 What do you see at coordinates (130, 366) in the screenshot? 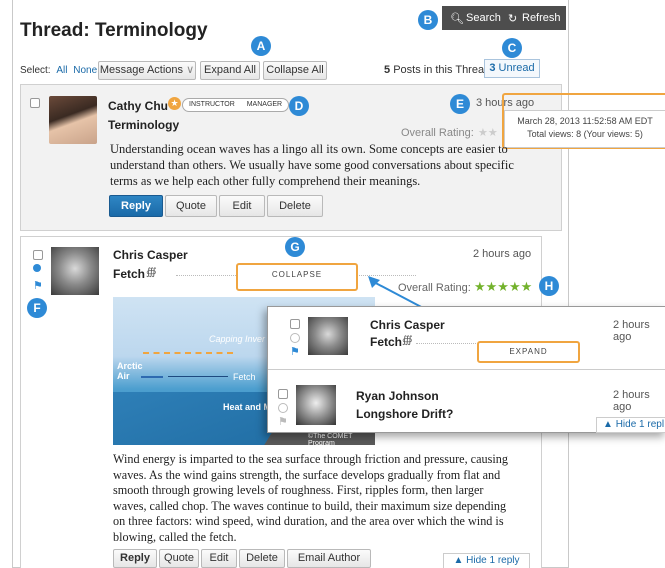
I see `diagram-label-arctic: Arctic` at bounding box center [130, 366].